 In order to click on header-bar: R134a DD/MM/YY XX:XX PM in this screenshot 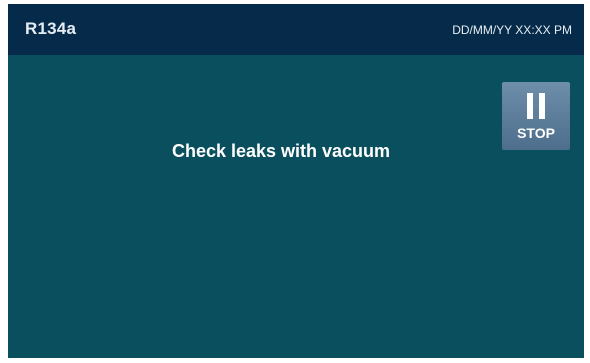, I will do `click(296, 29)`.